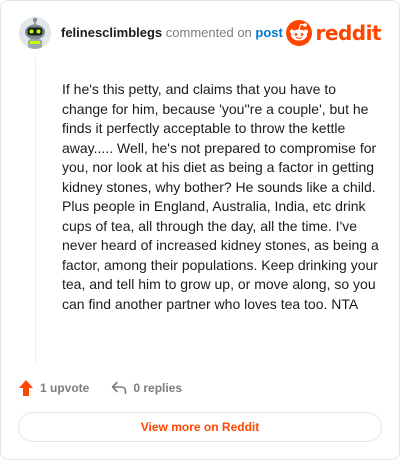 The width and height of the screenshot is (400, 460). Describe the element at coordinates (119, 388) in the screenshot. I see `reply-icon` at that location.